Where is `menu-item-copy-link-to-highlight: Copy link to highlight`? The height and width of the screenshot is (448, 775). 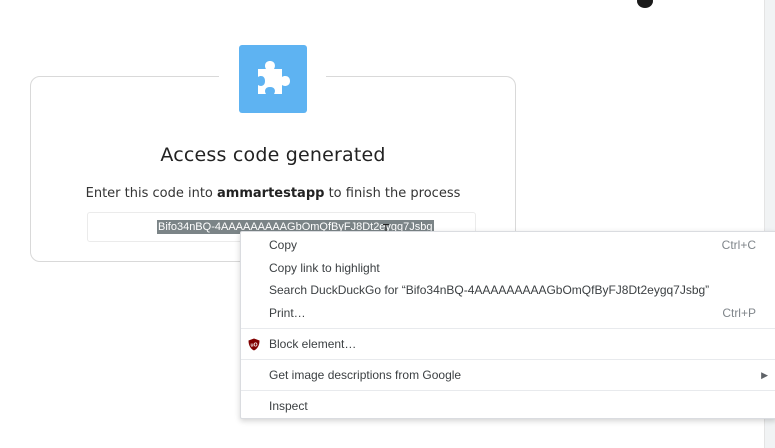 menu-item-copy-link-to-highlight: Copy link to highlight is located at coordinates (508, 268).